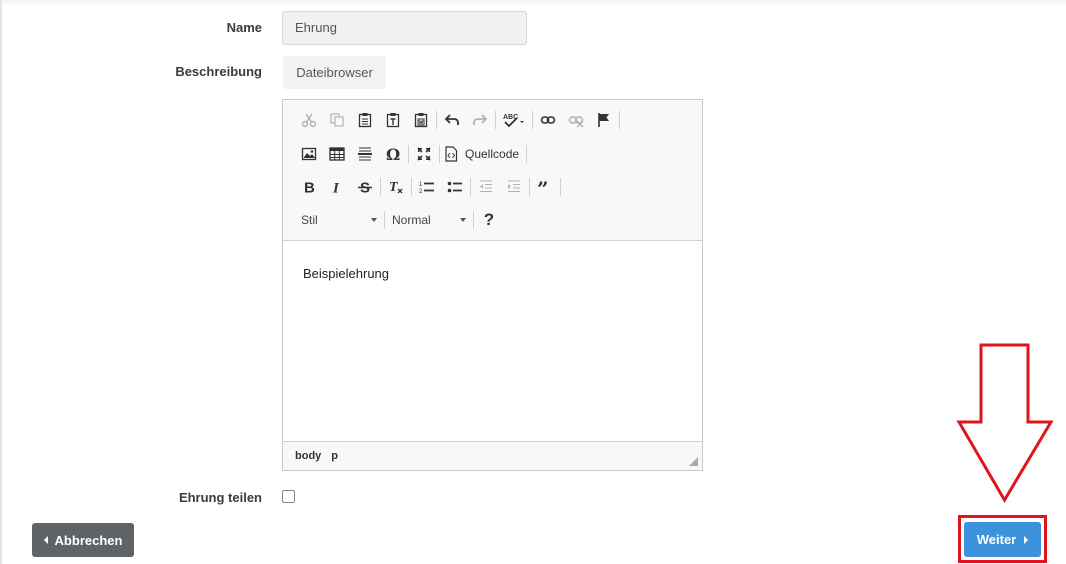 The width and height of the screenshot is (1066, 564). What do you see at coordinates (1005, 423) in the screenshot?
I see `annotation-arrow-icon` at bounding box center [1005, 423].